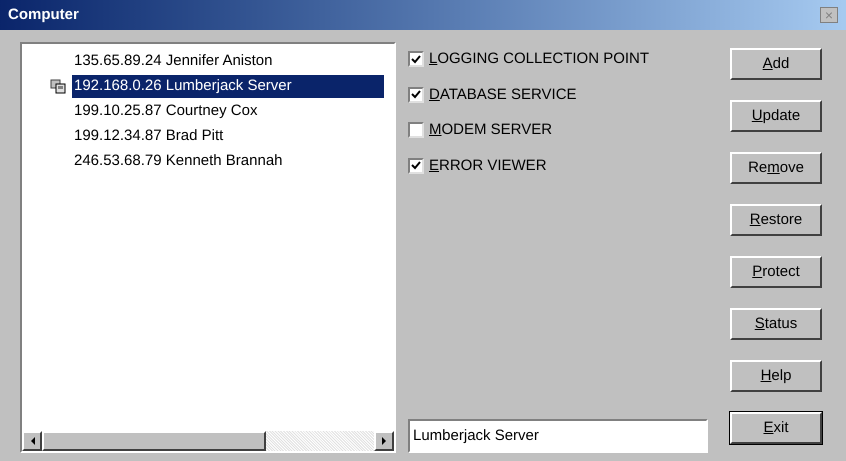 This screenshot has height=461, width=846. What do you see at coordinates (776, 324) in the screenshot?
I see `action-button: Status` at bounding box center [776, 324].